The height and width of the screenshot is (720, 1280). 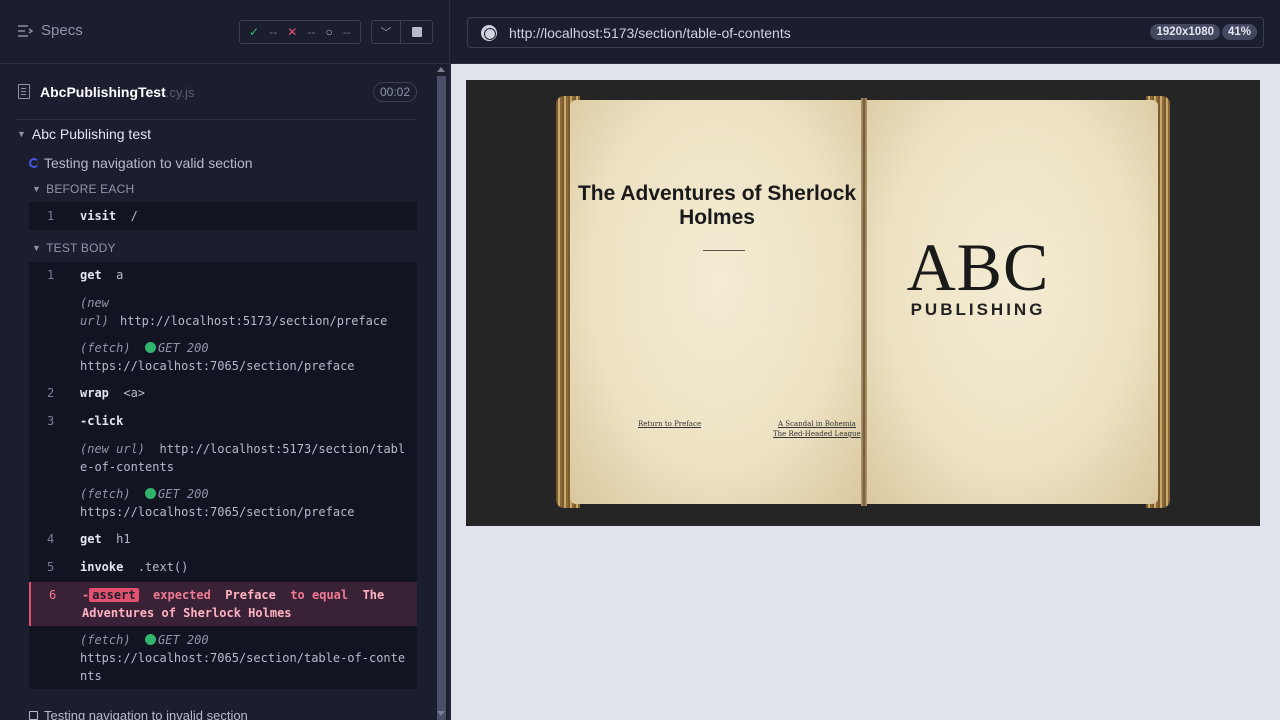 I want to click on pending-square-icon, so click(x=33, y=715).